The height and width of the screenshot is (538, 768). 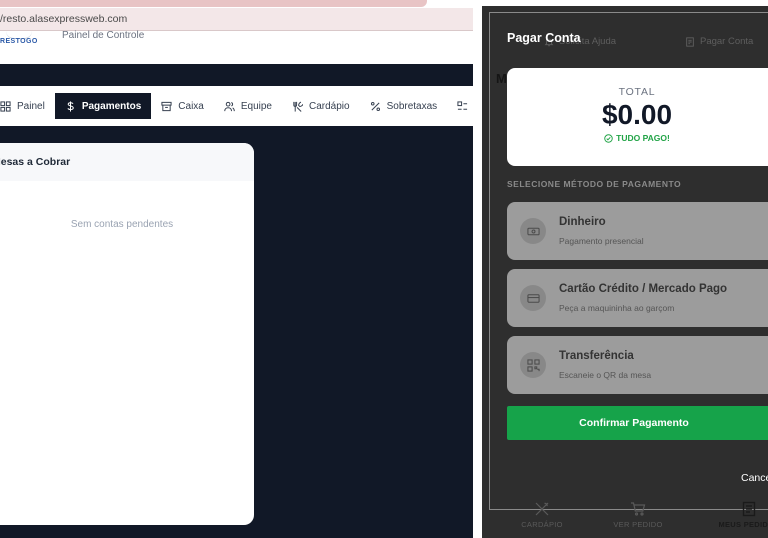 What do you see at coordinates (605, 375) in the screenshot?
I see `method-description: Escaneie o QR da mesa` at bounding box center [605, 375].